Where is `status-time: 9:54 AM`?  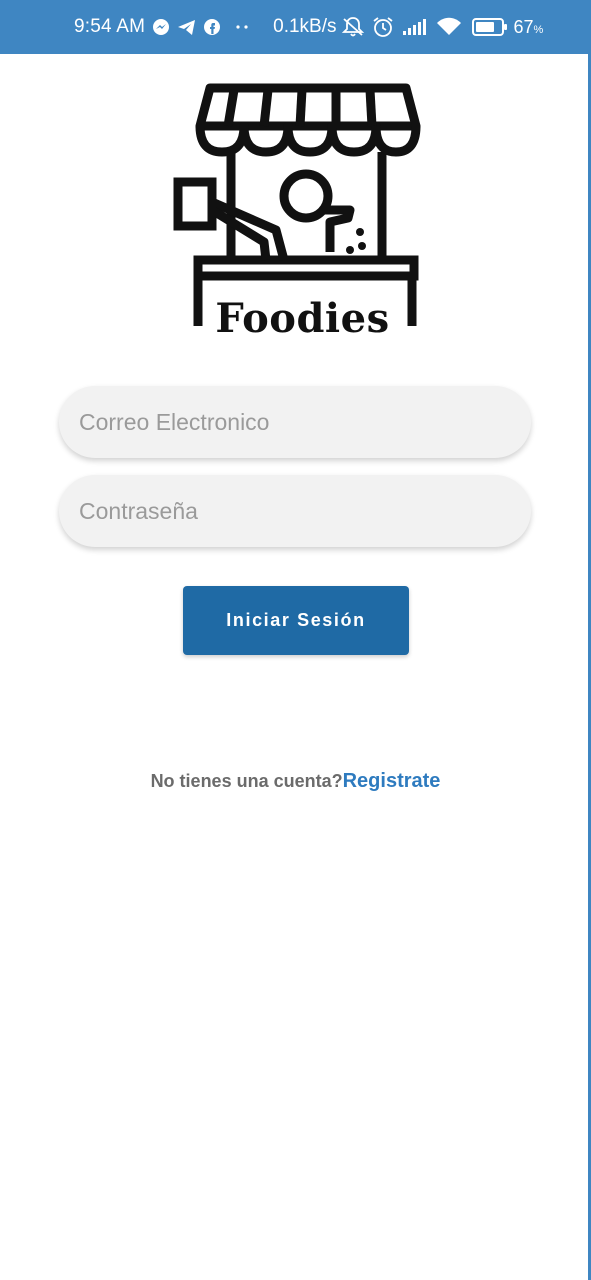
status-time: 9:54 AM is located at coordinates (110, 26).